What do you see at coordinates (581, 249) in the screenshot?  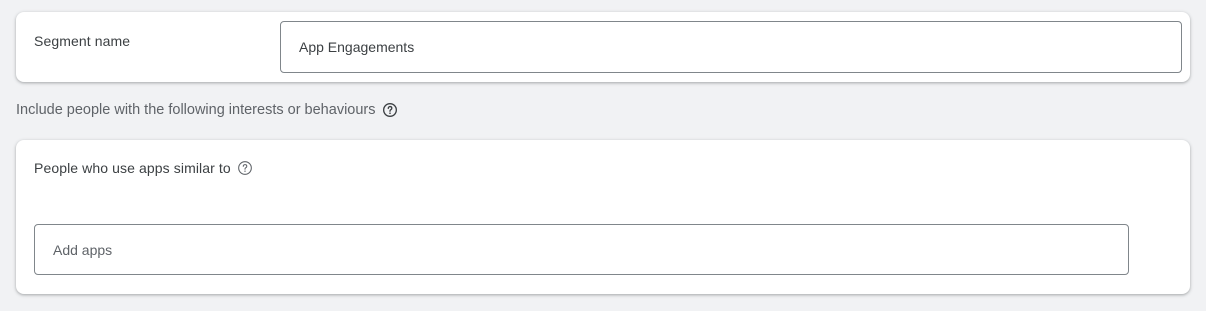 I see `add-apps-input` at bounding box center [581, 249].